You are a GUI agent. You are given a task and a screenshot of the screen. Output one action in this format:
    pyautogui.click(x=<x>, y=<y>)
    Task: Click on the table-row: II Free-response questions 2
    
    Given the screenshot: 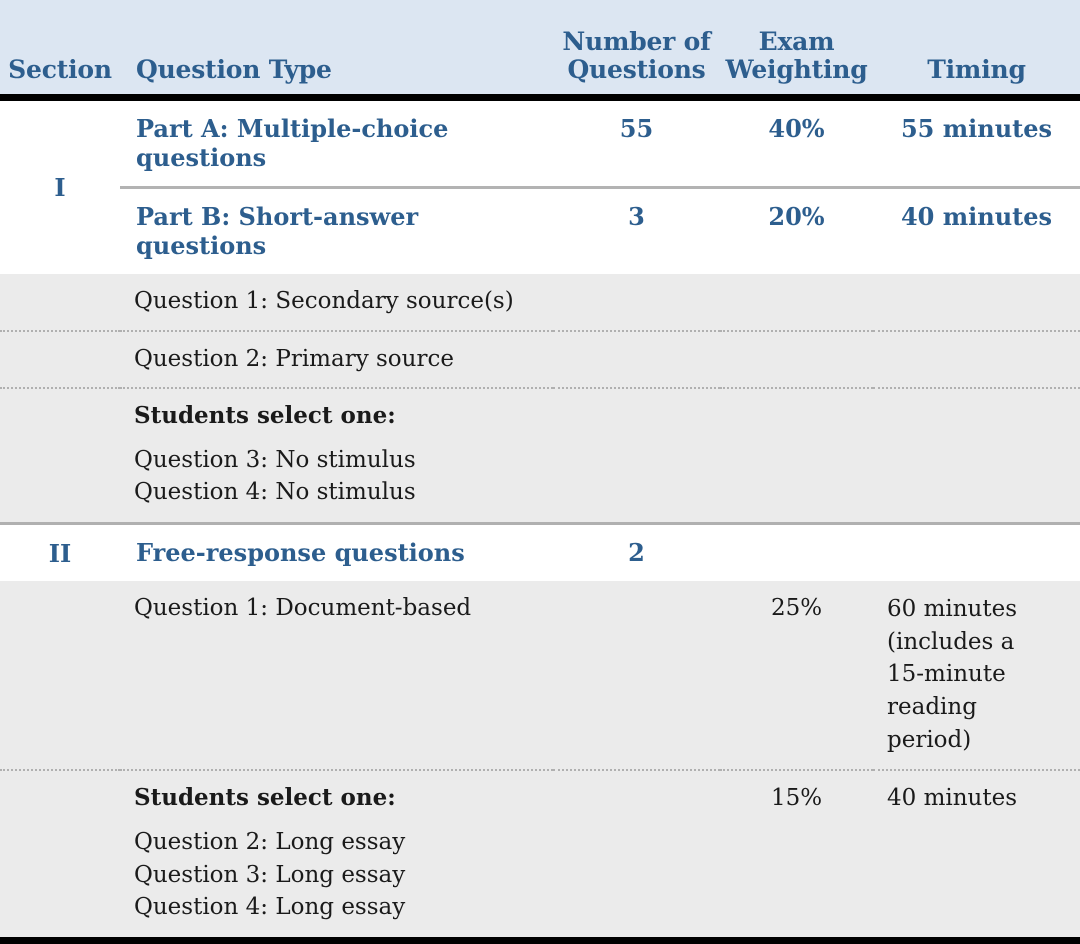 What is the action you would take?
    pyautogui.click(x=540, y=552)
    